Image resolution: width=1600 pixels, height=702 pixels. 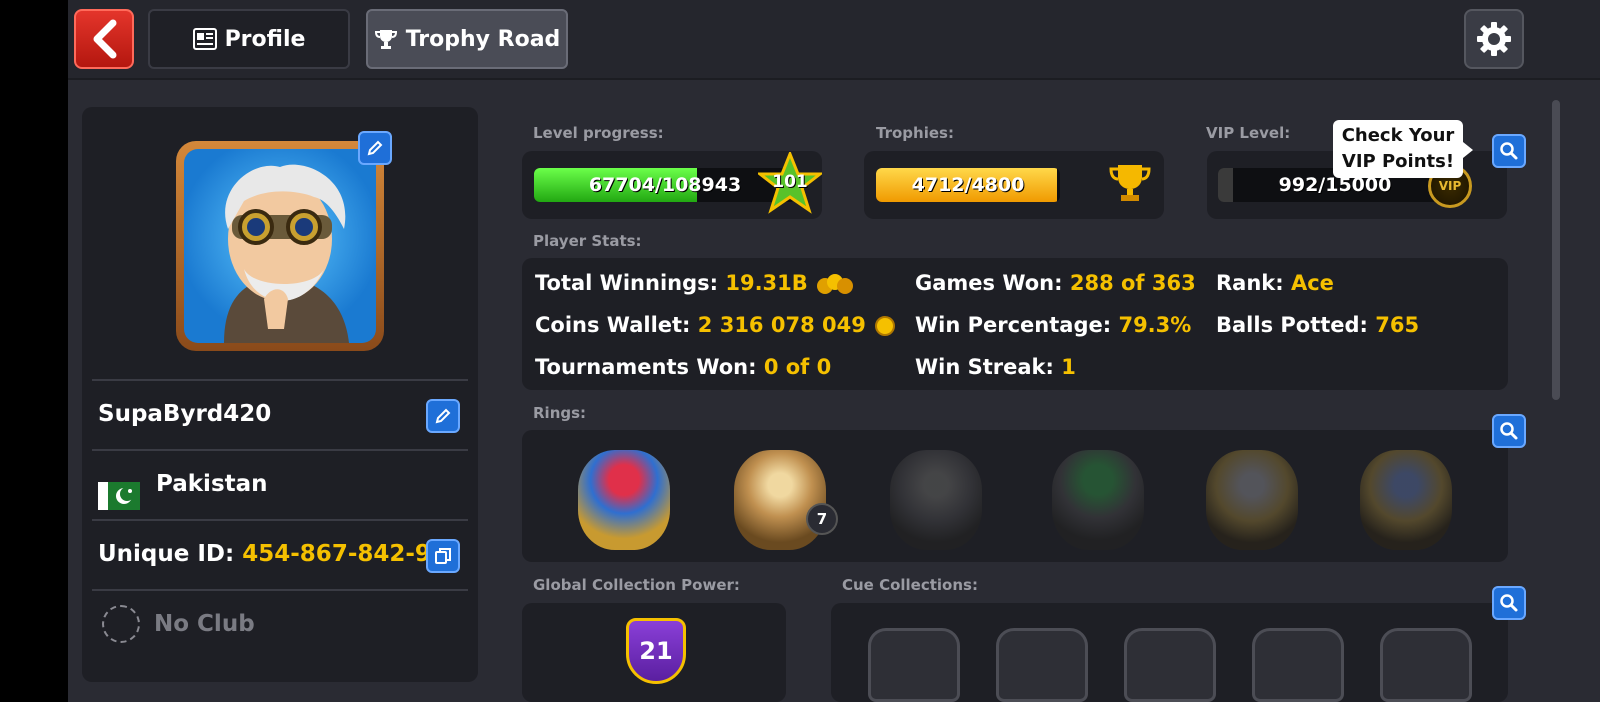 What do you see at coordinates (1556, 250) in the screenshot?
I see `scrollbar` at bounding box center [1556, 250].